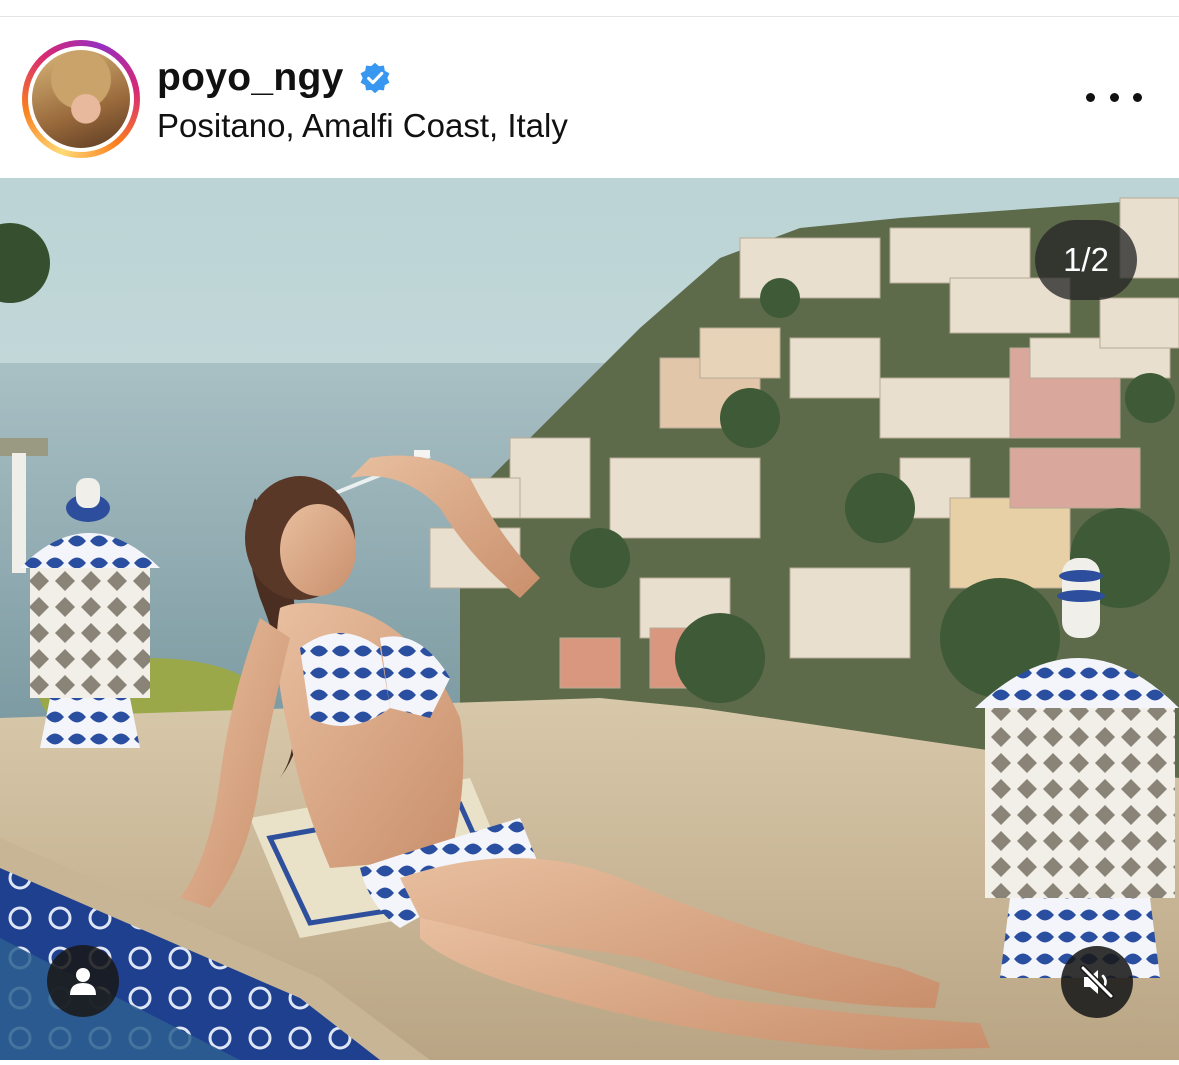 Image resolution: width=1179 pixels, height=1065 pixels. What do you see at coordinates (375, 78) in the screenshot?
I see `verified-badge-icon` at bounding box center [375, 78].